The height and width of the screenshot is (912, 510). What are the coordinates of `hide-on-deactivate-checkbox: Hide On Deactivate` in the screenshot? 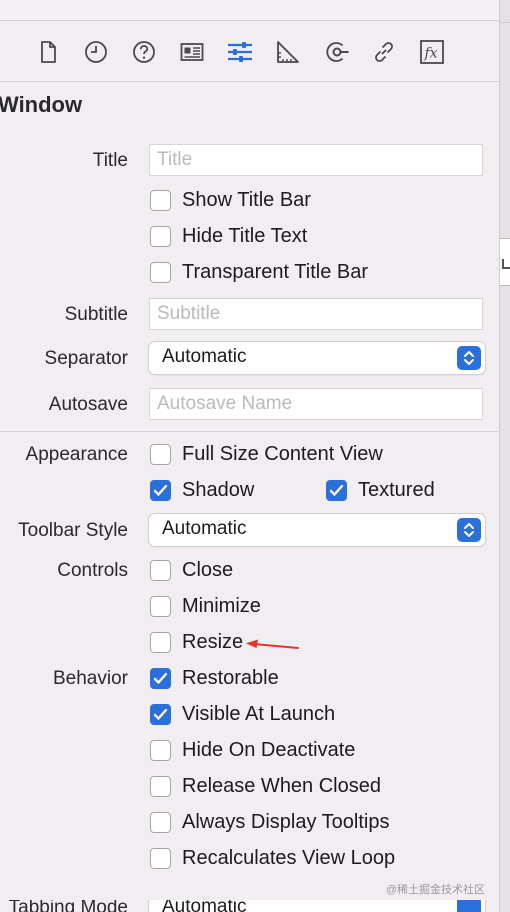 It's located at (252, 750).